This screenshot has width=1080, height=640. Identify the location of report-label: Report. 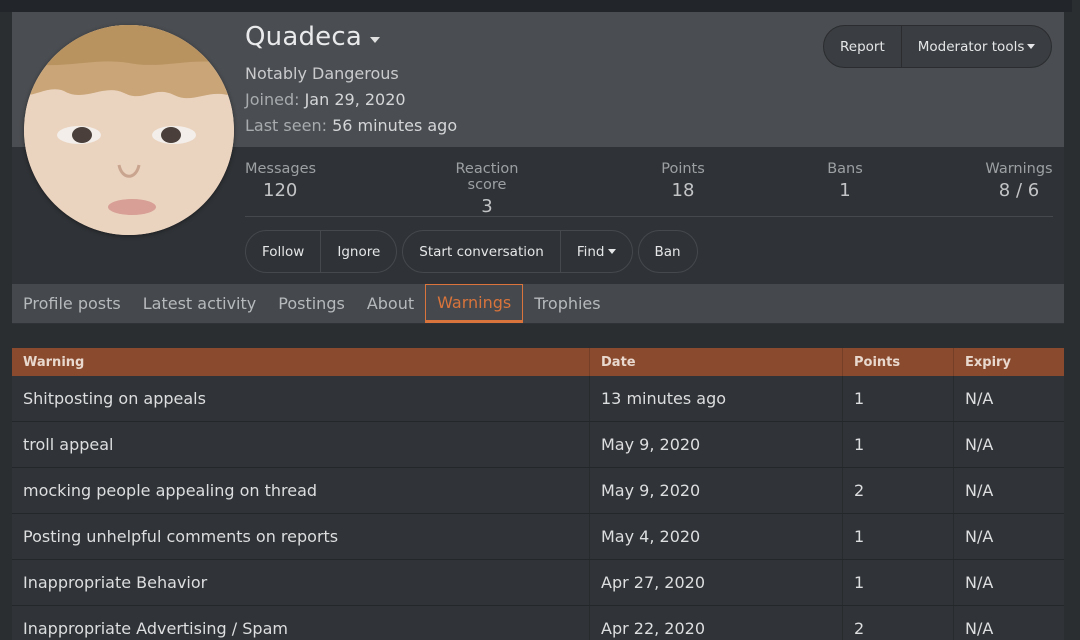
(862, 46).